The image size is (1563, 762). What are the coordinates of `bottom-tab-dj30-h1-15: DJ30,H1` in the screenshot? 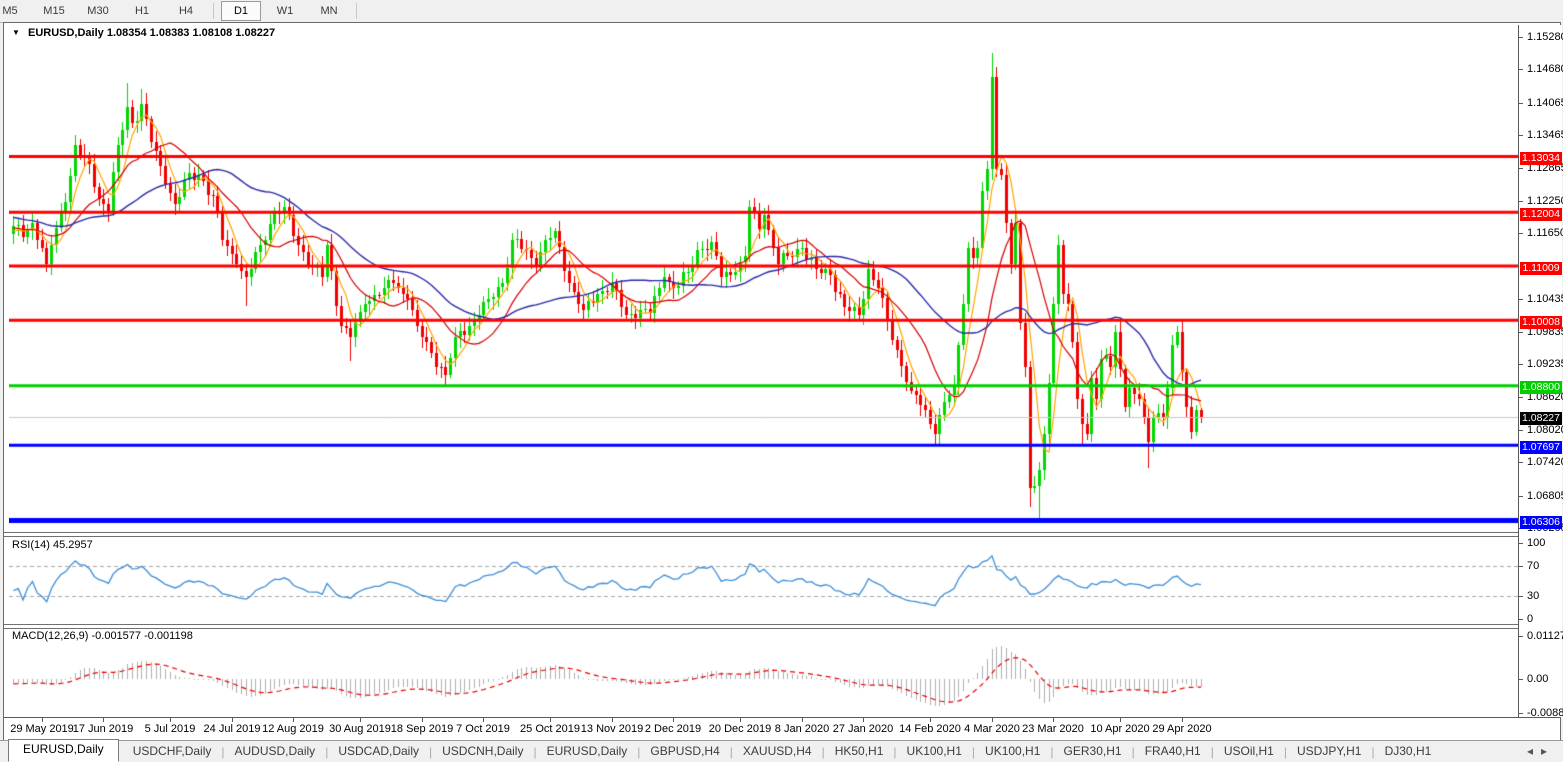 It's located at (1408, 752).